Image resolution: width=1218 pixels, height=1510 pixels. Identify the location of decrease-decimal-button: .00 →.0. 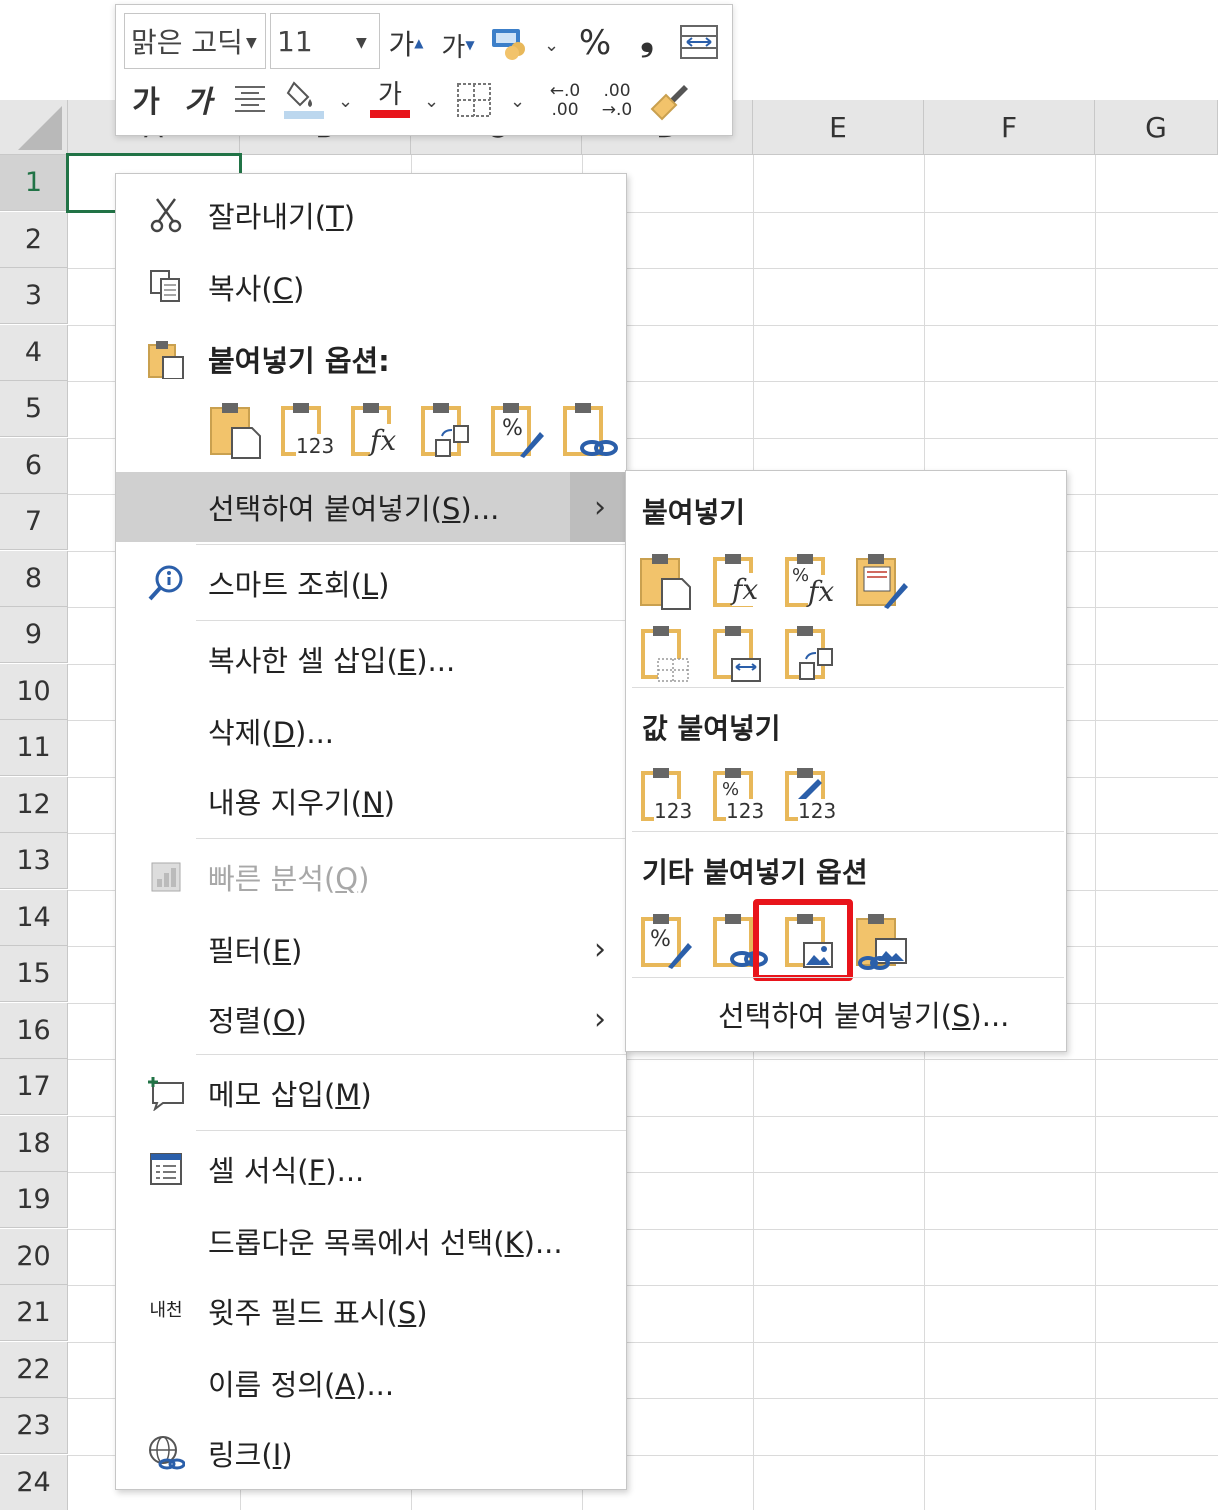
(617, 101).